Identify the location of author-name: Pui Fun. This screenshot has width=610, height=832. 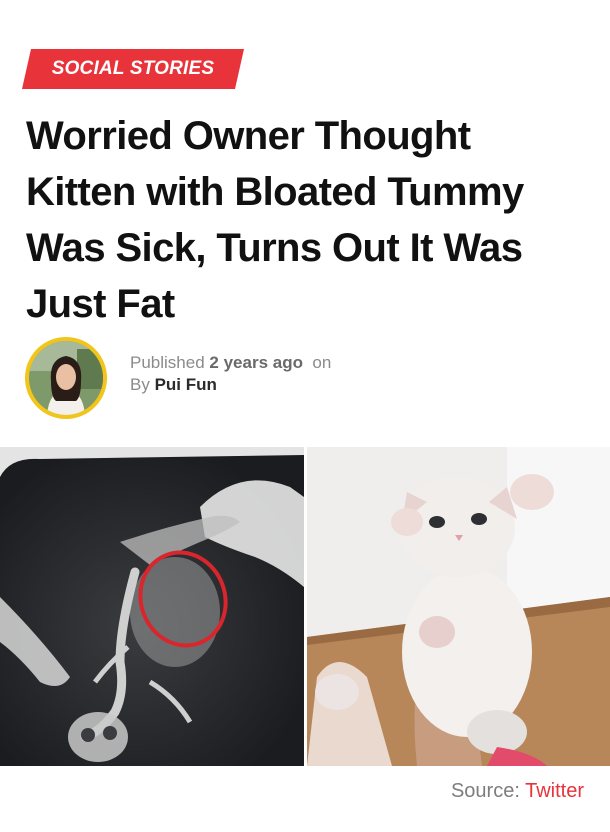
(186, 384).